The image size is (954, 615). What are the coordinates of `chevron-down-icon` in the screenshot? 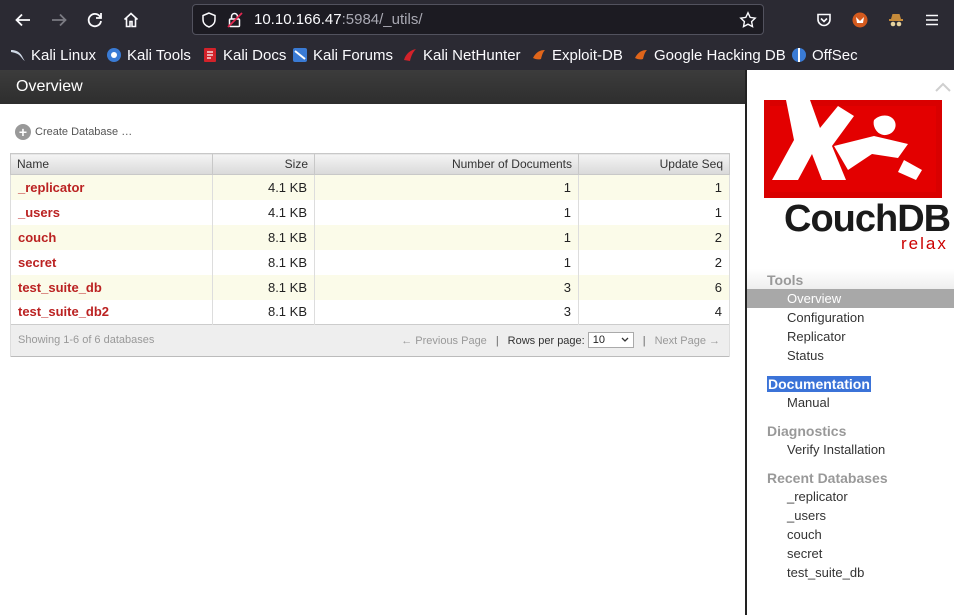 It's located at (625, 339).